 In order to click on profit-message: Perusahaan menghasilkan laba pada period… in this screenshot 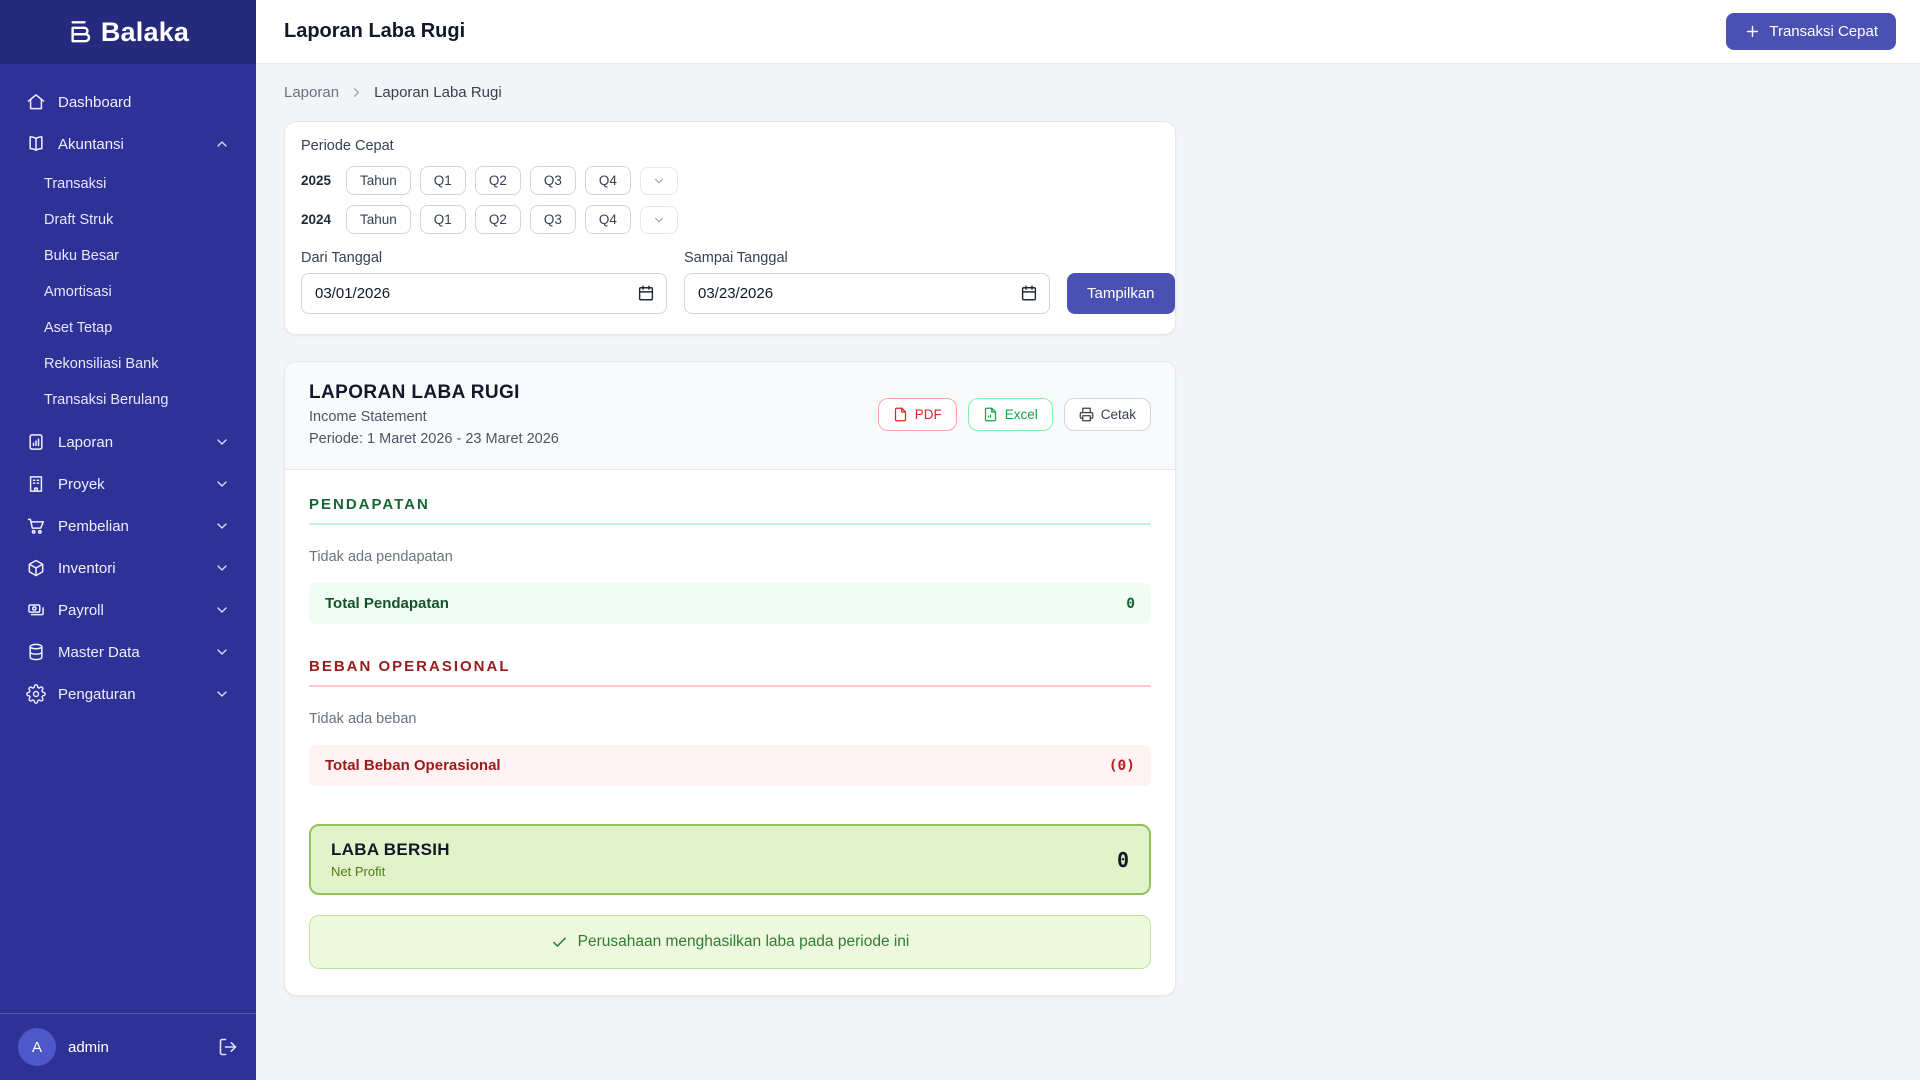, I will do `click(730, 942)`.